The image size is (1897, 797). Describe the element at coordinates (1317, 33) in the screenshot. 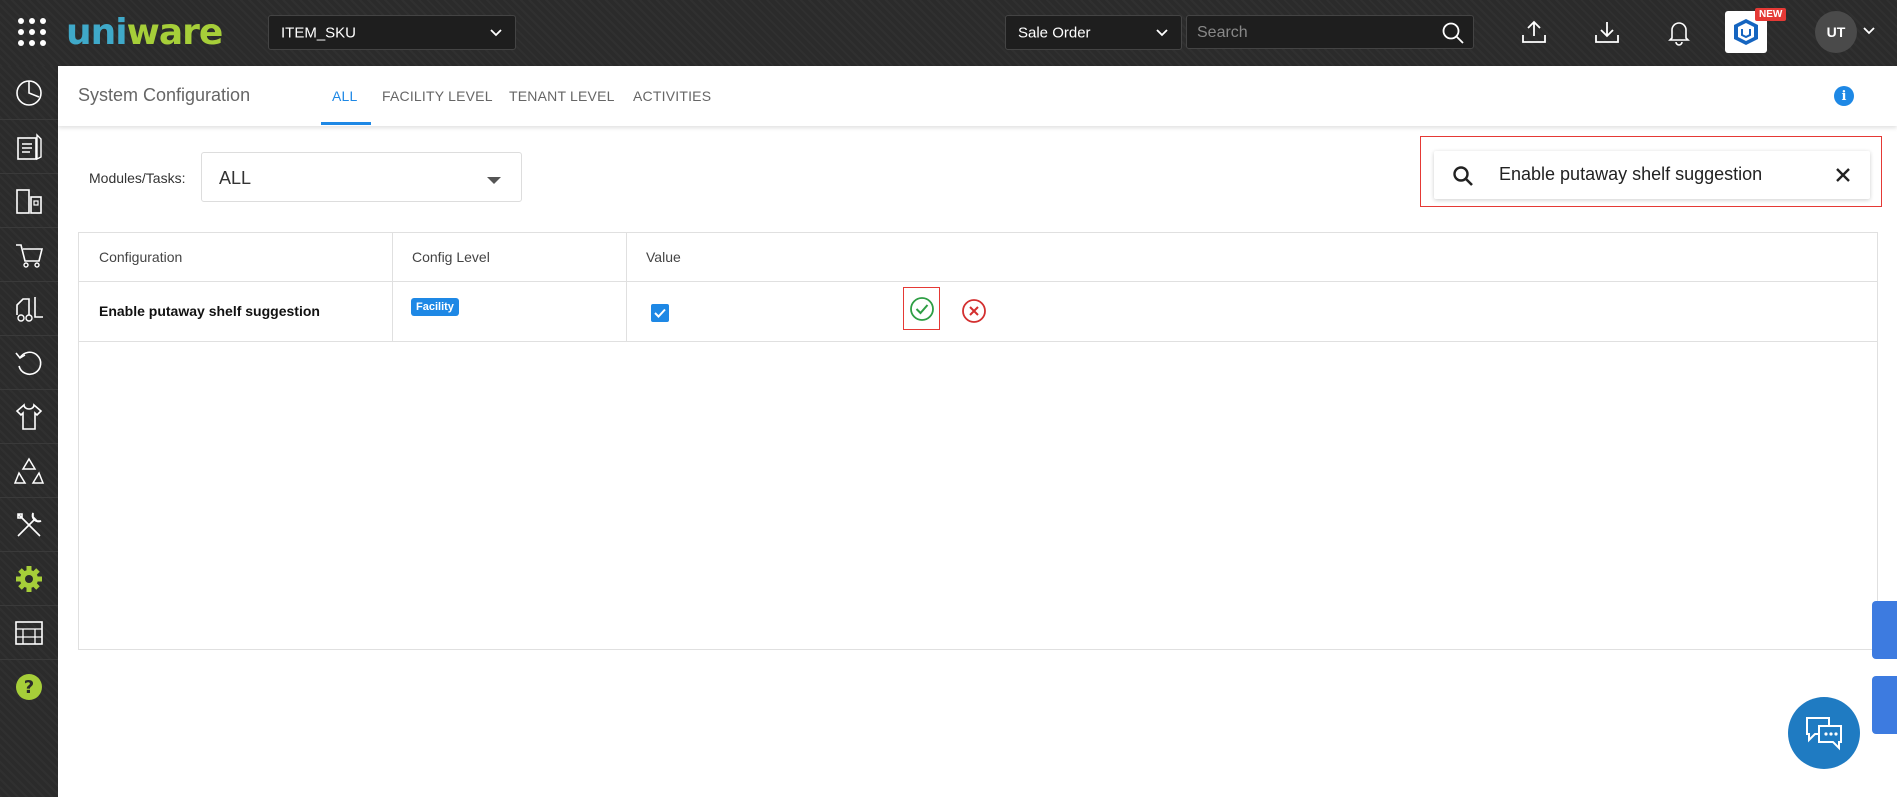

I see `search-input` at that location.